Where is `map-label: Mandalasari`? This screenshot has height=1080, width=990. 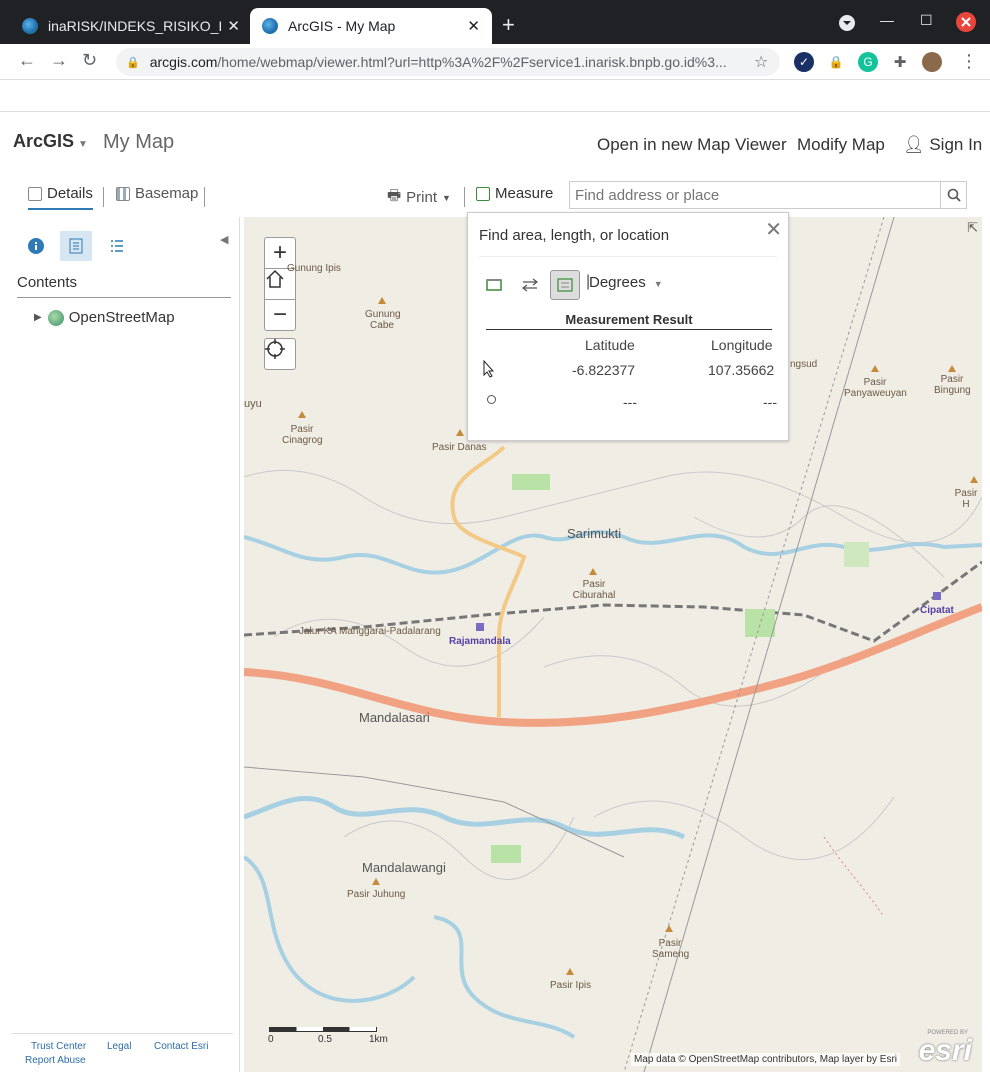
map-label: Mandalasari is located at coordinates (394, 717).